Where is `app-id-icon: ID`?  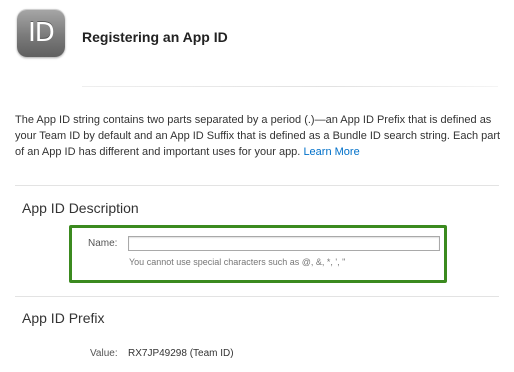 app-id-icon: ID is located at coordinates (41, 33).